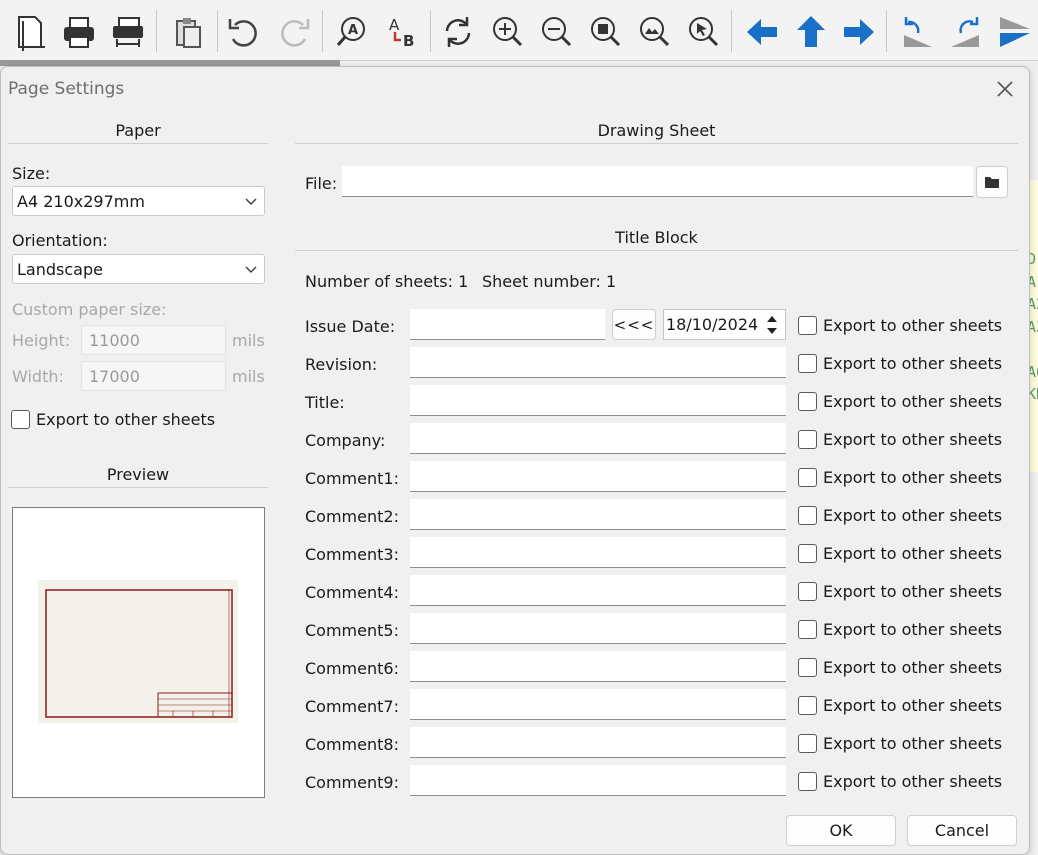 The width and height of the screenshot is (1038, 855). Describe the element at coordinates (352, 516) in the screenshot. I see `field-label: Comment2:` at that location.